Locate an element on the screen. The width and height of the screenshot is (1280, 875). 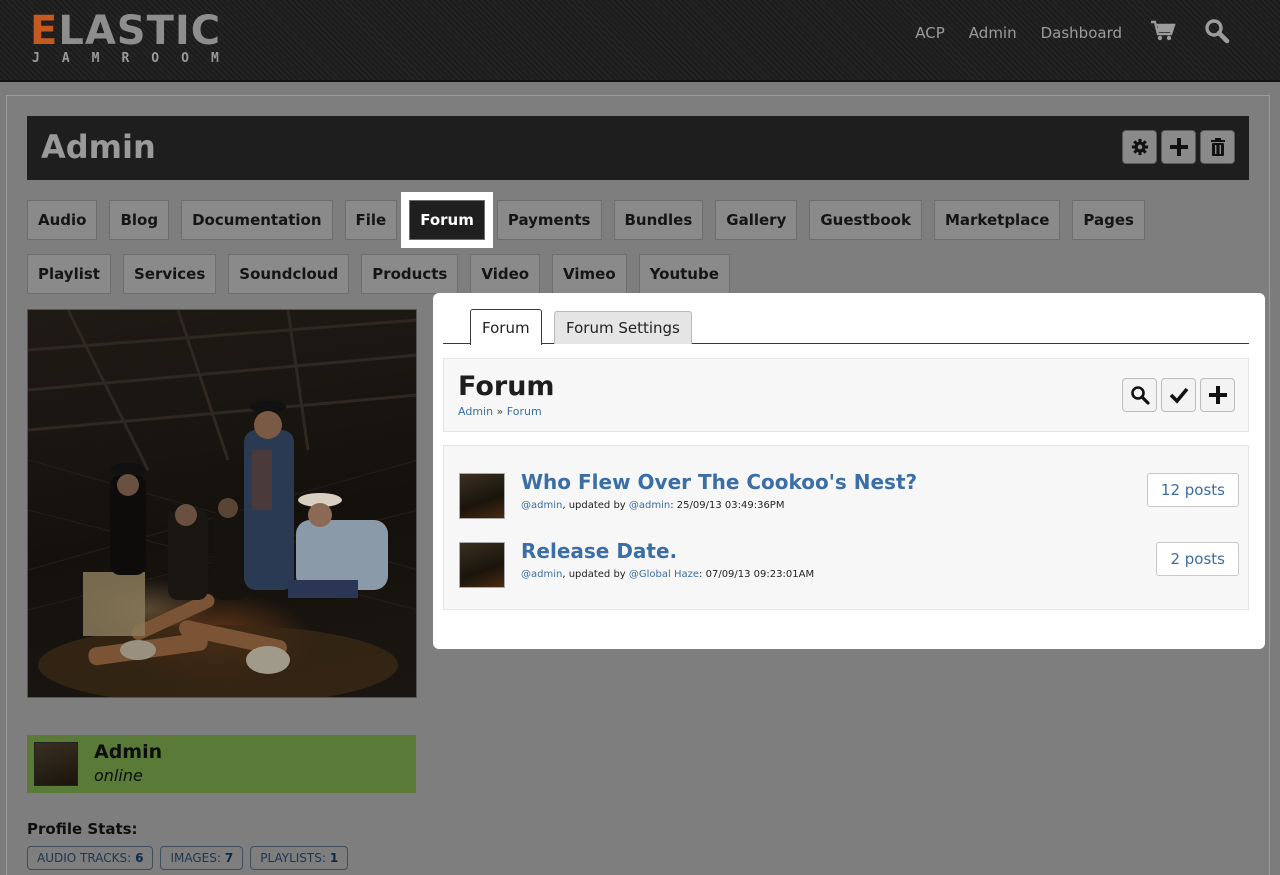
profile-image is located at coordinates (222, 503).